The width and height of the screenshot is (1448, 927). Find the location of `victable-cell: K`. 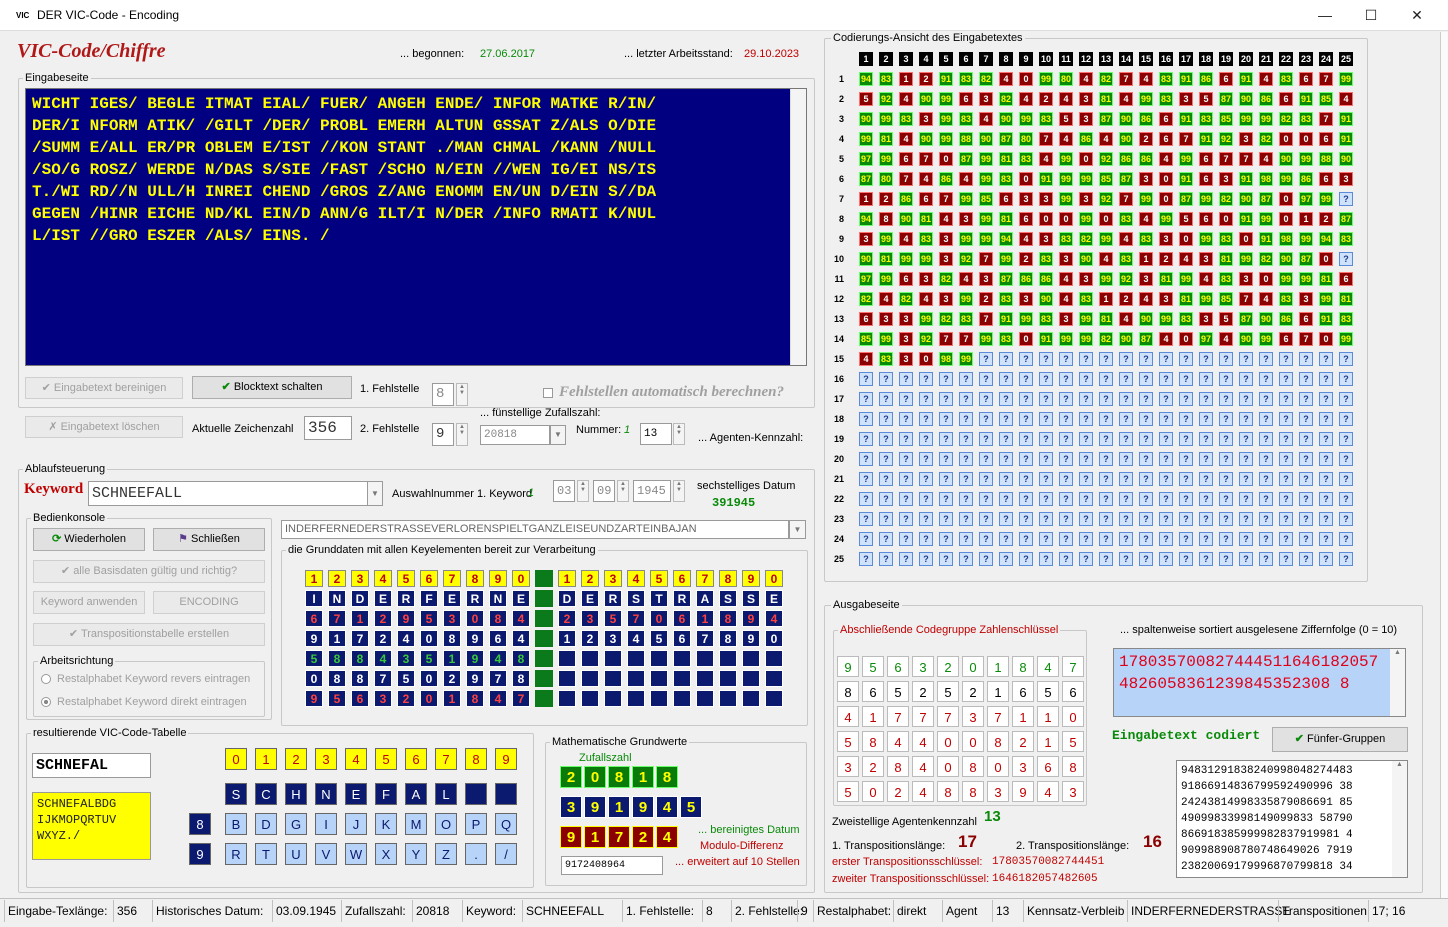

victable-cell: K is located at coordinates (386, 824).